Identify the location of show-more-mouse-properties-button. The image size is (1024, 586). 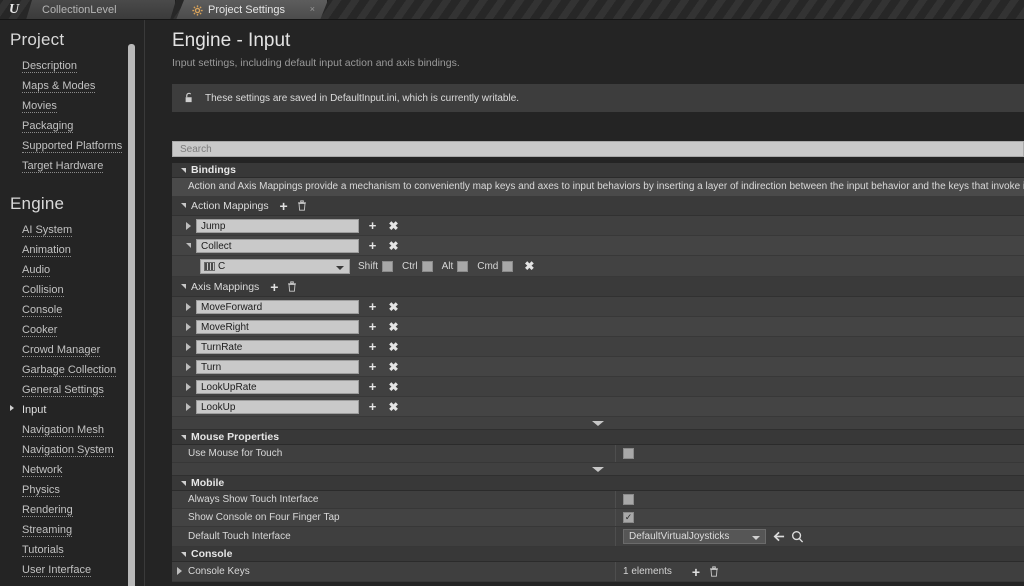
(598, 469).